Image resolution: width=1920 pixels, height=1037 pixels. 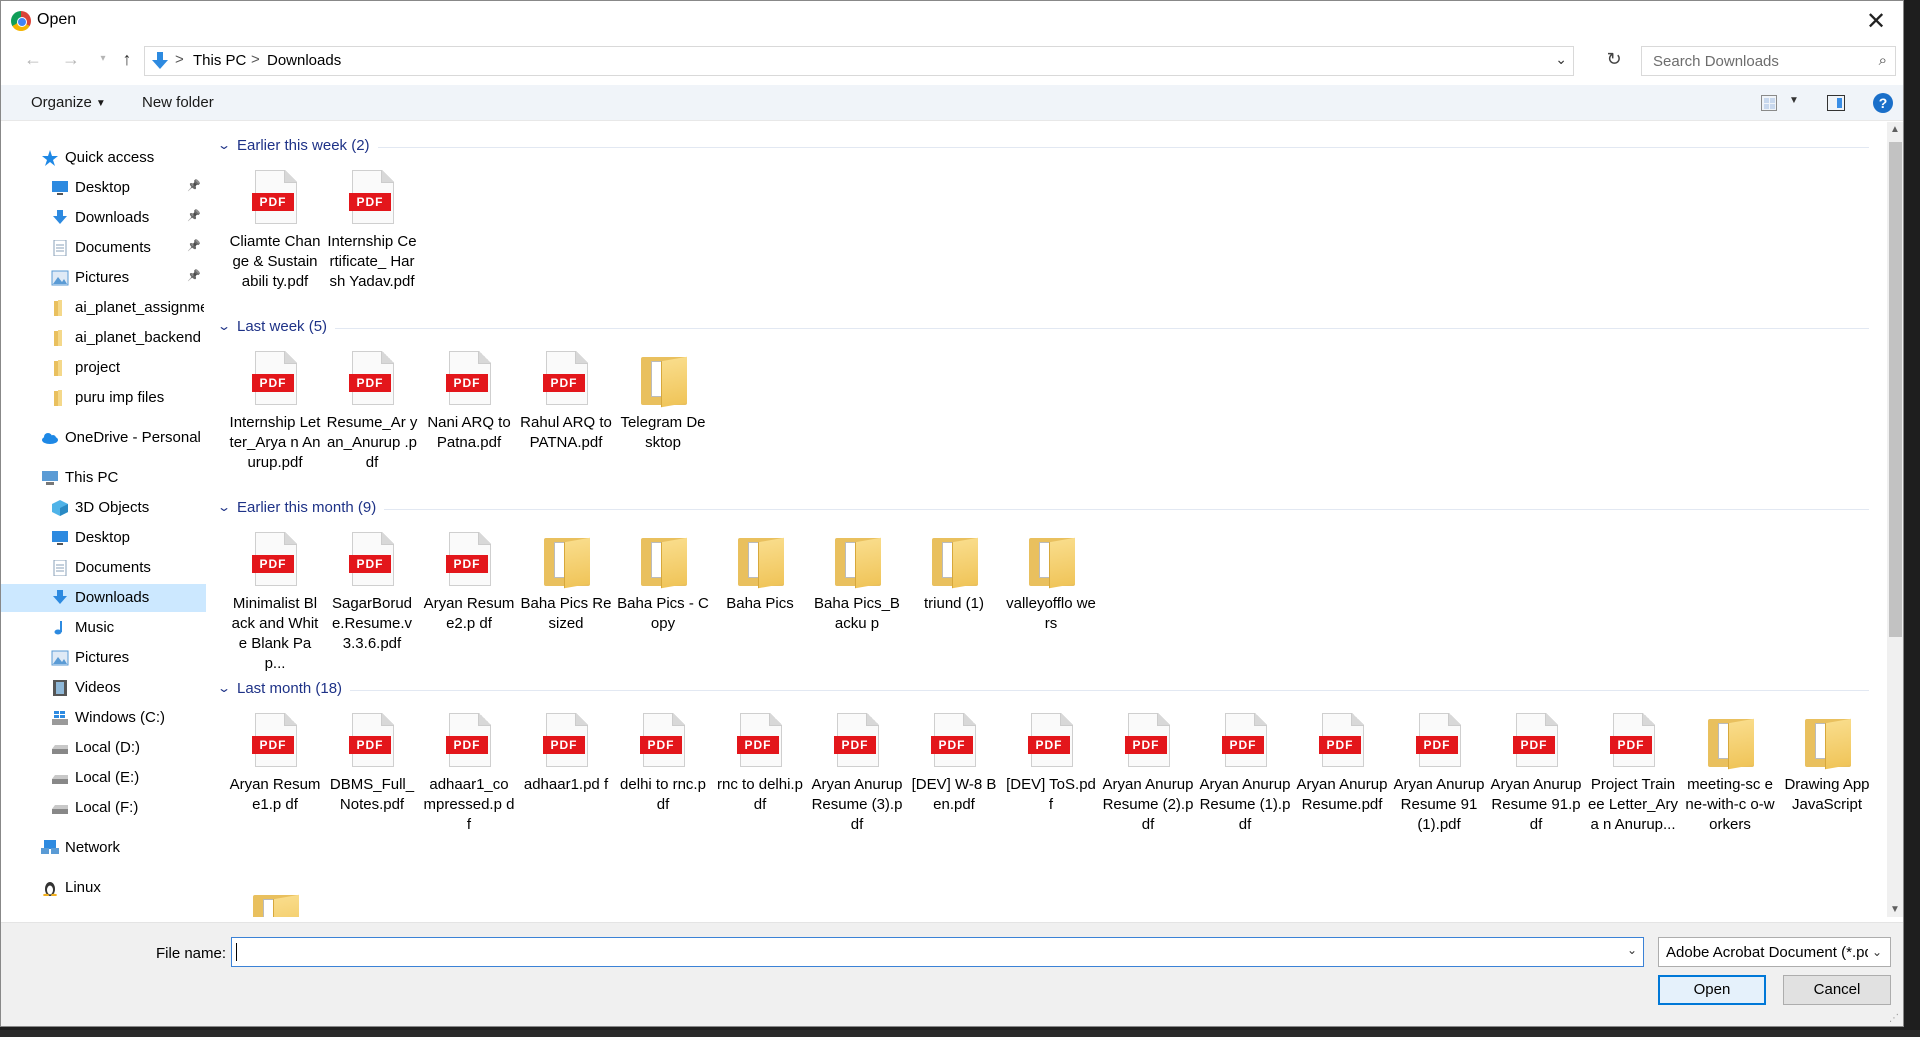 What do you see at coordinates (71, 59) in the screenshot?
I see `forward-arrow-icon: →` at bounding box center [71, 59].